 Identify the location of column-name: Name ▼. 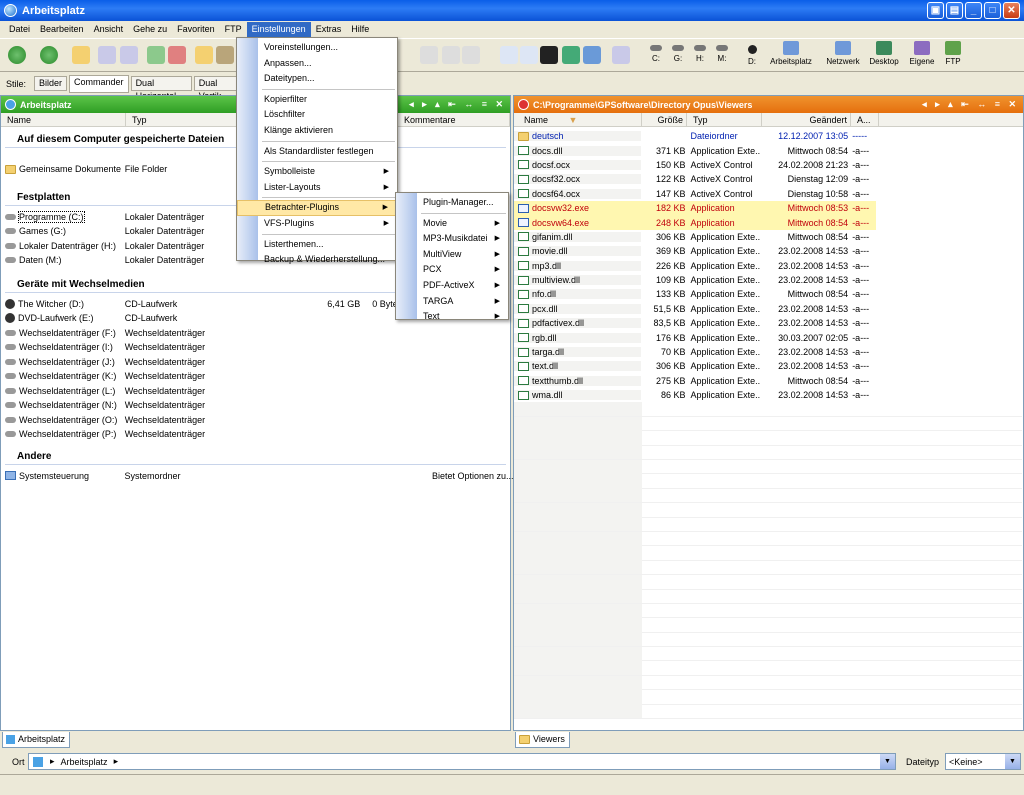
(578, 119).